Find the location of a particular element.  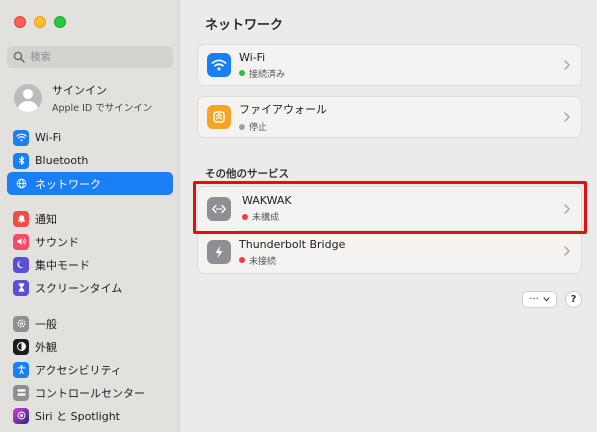

sidebar-item-label: コントロールセンター is located at coordinates (90, 393).